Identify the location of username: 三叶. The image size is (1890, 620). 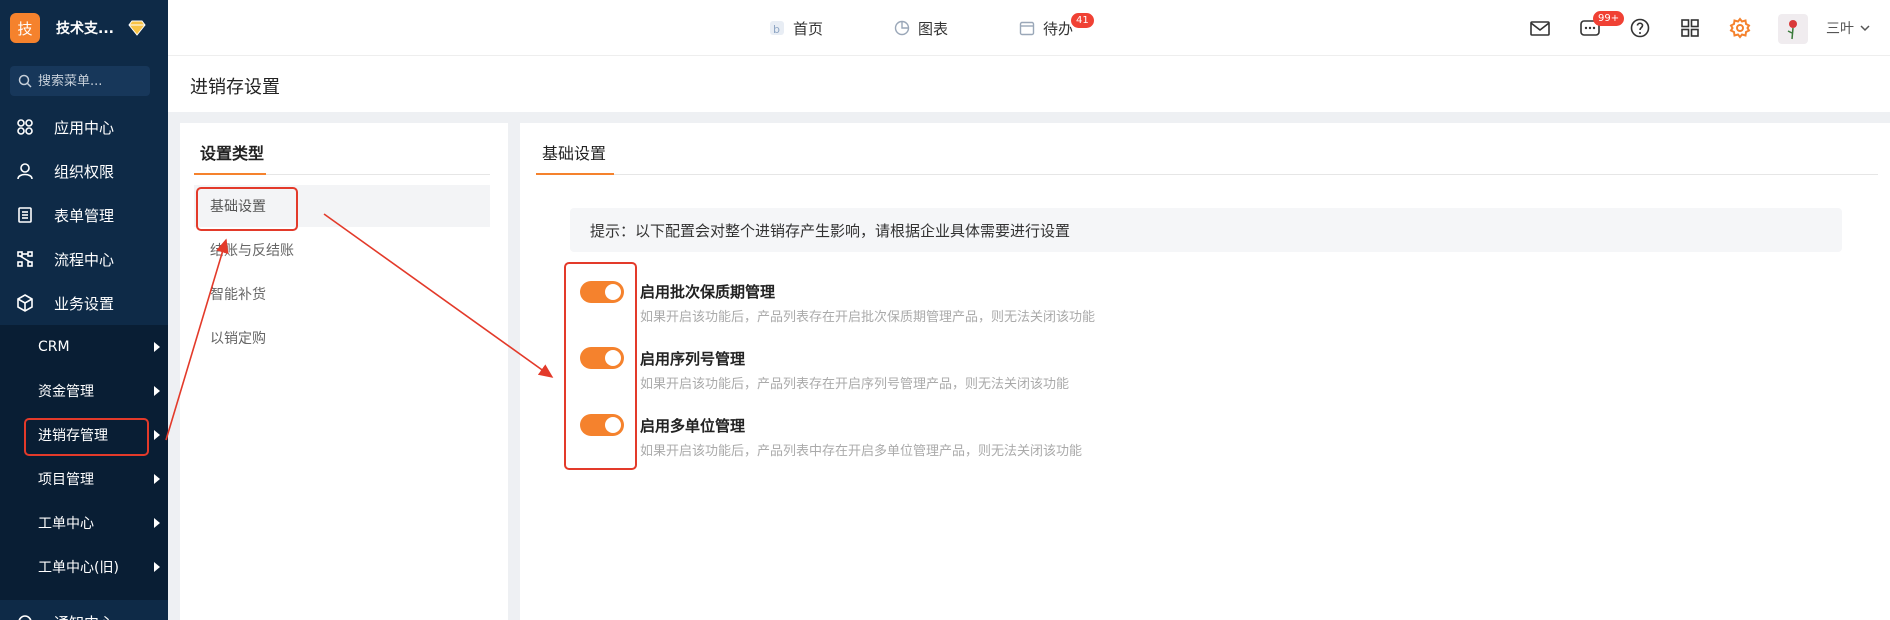
(1840, 29).